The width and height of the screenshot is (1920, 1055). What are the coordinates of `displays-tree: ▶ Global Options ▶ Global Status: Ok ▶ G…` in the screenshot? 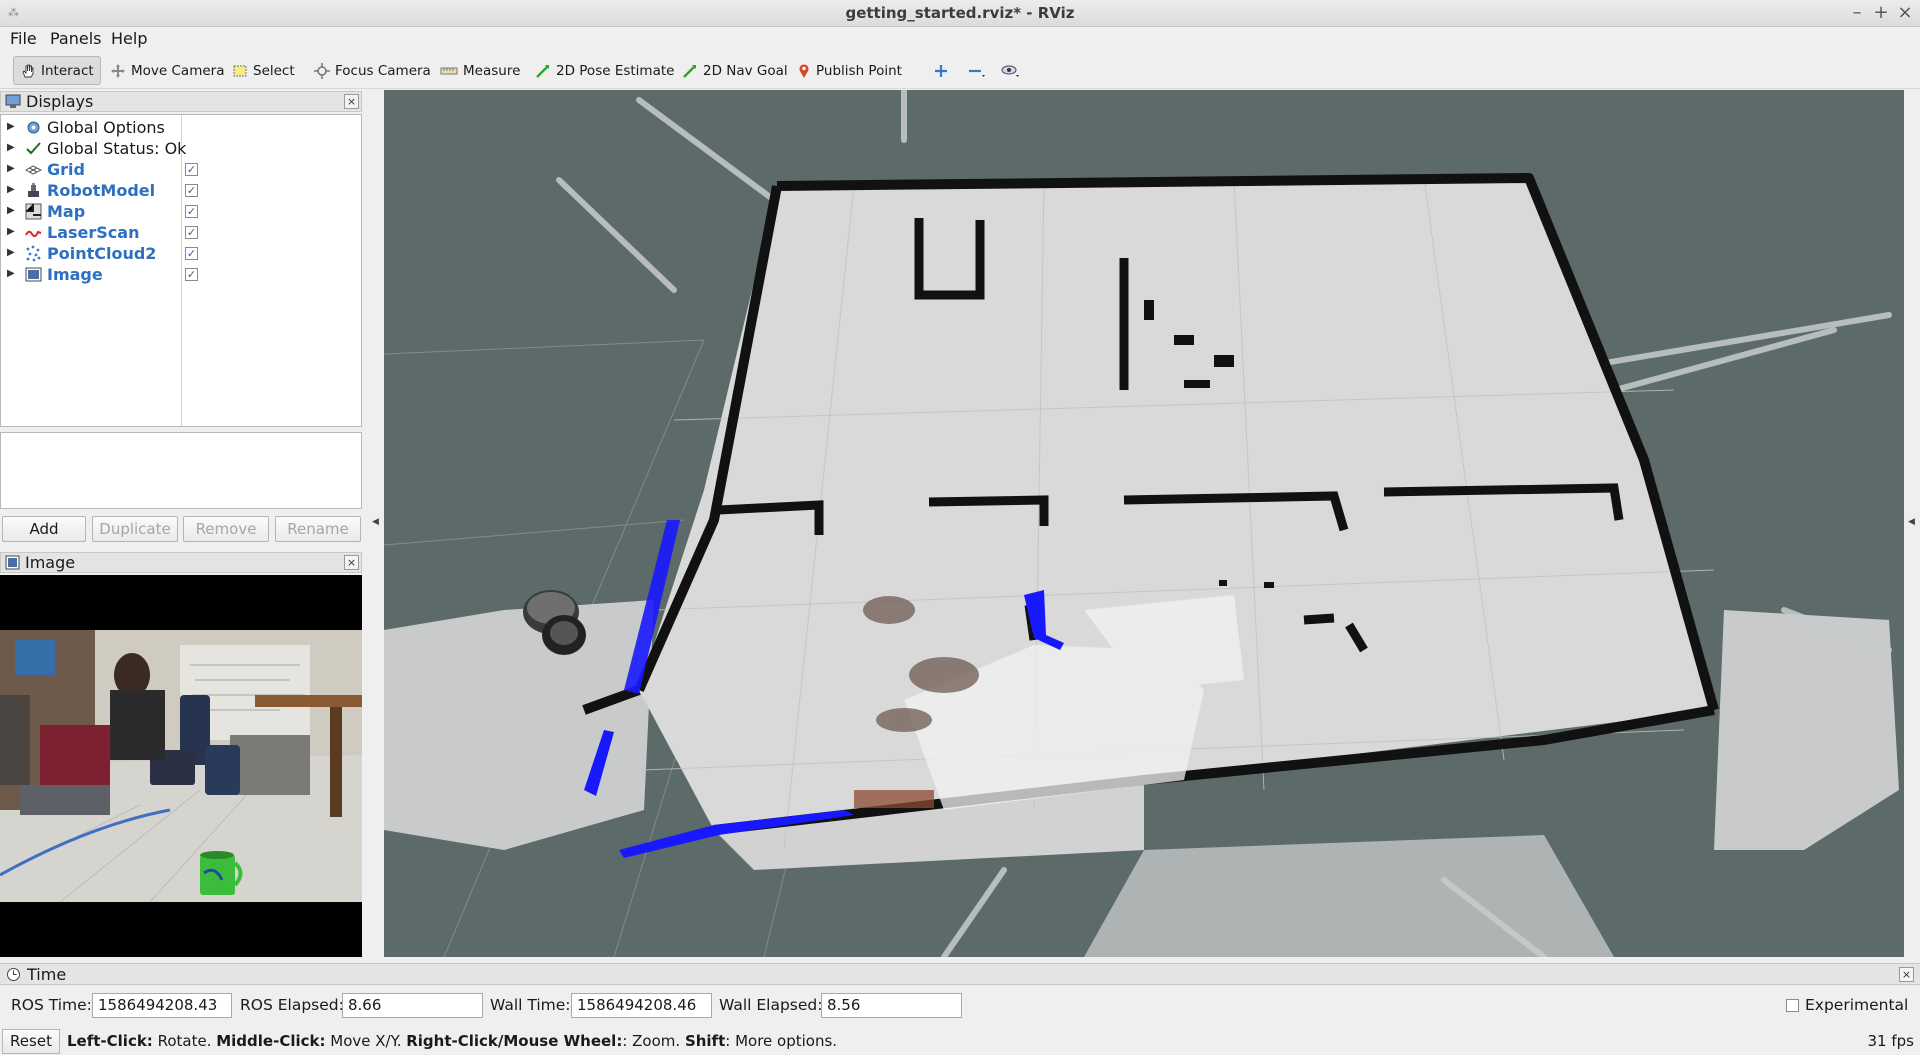 It's located at (181, 270).